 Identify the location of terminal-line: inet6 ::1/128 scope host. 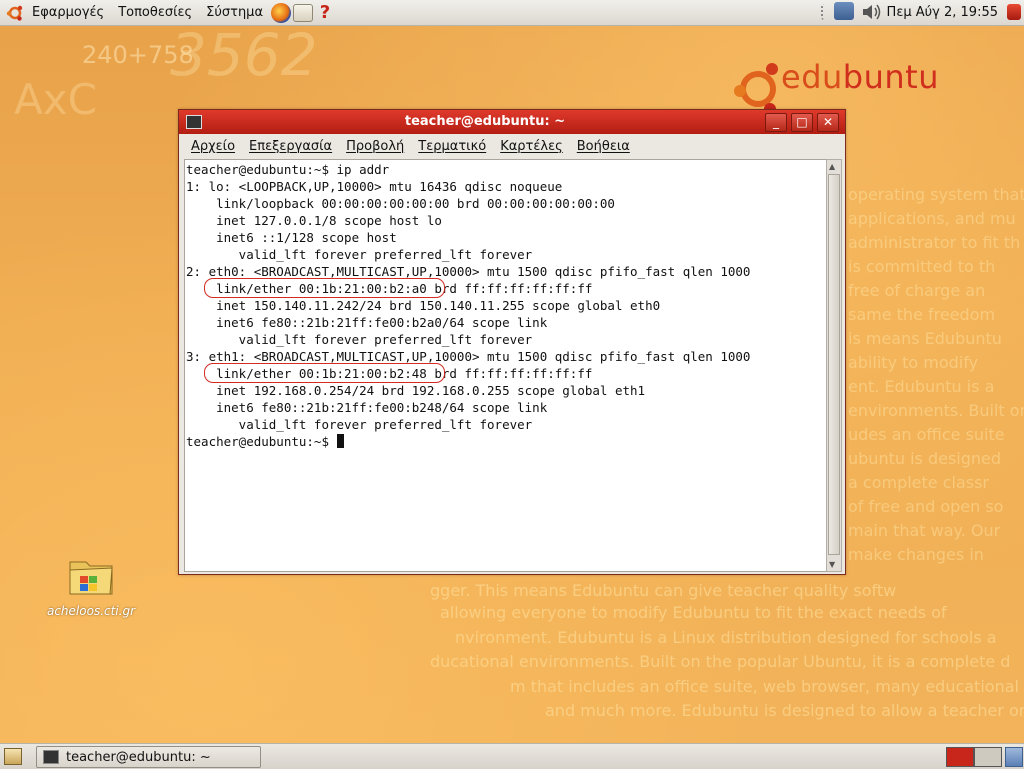
(291, 237).